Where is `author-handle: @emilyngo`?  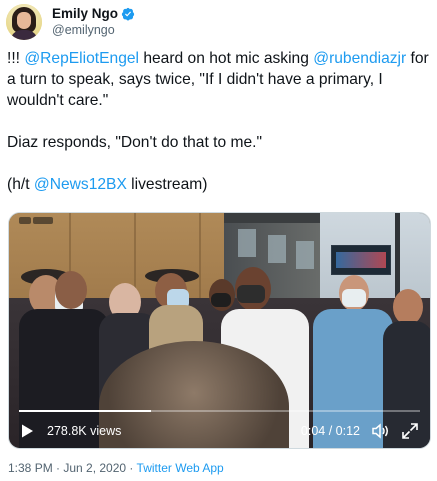 author-handle: @emilyngo is located at coordinates (93, 31).